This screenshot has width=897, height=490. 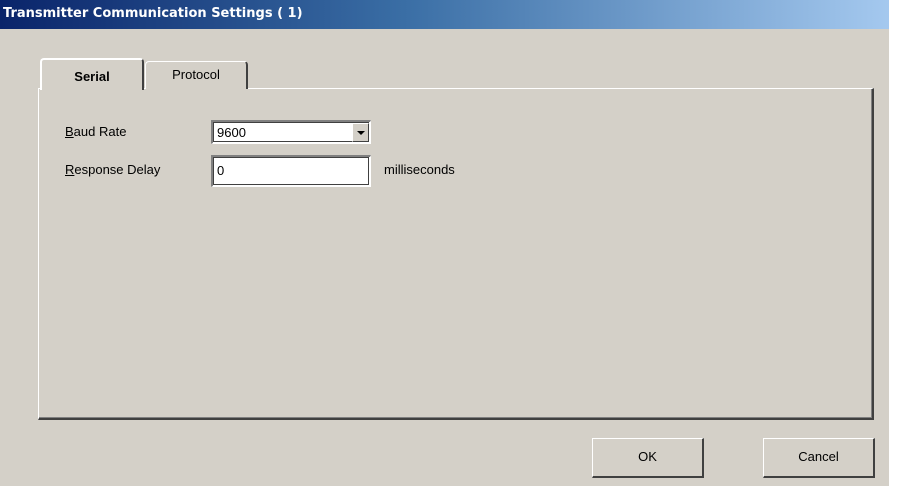 What do you see at coordinates (448, 488) in the screenshot?
I see `window-bottom-edge` at bounding box center [448, 488].